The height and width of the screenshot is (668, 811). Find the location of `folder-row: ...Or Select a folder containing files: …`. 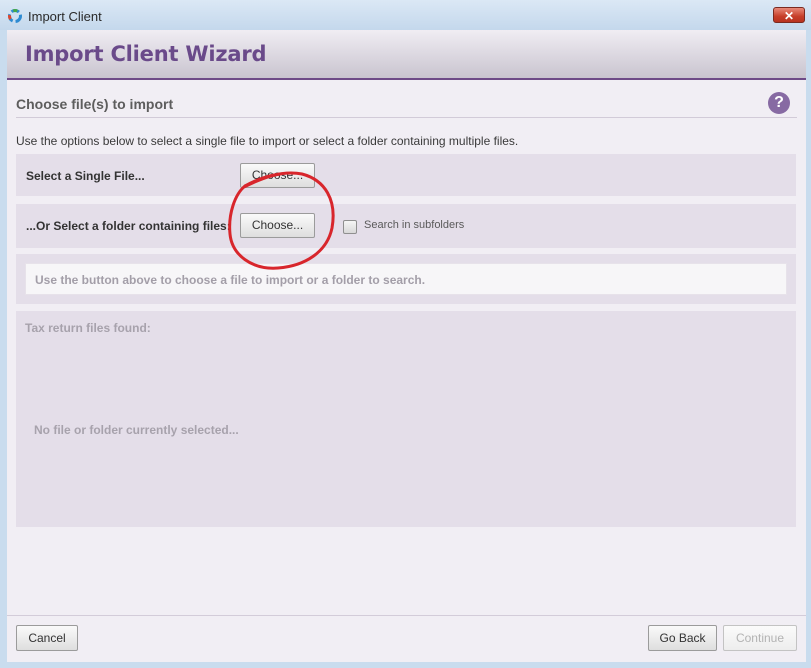

folder-row: ...Or Select a folder containing files: … is located at coordinates (406, 226).